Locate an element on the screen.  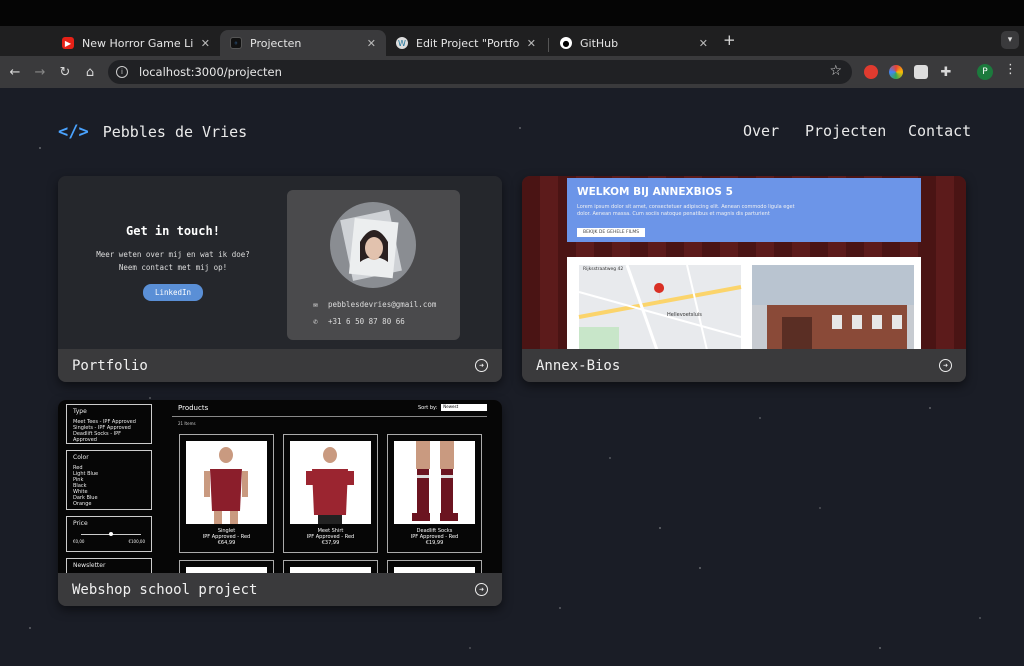
site-icon: ◦ is located at coordinates (236, 43).